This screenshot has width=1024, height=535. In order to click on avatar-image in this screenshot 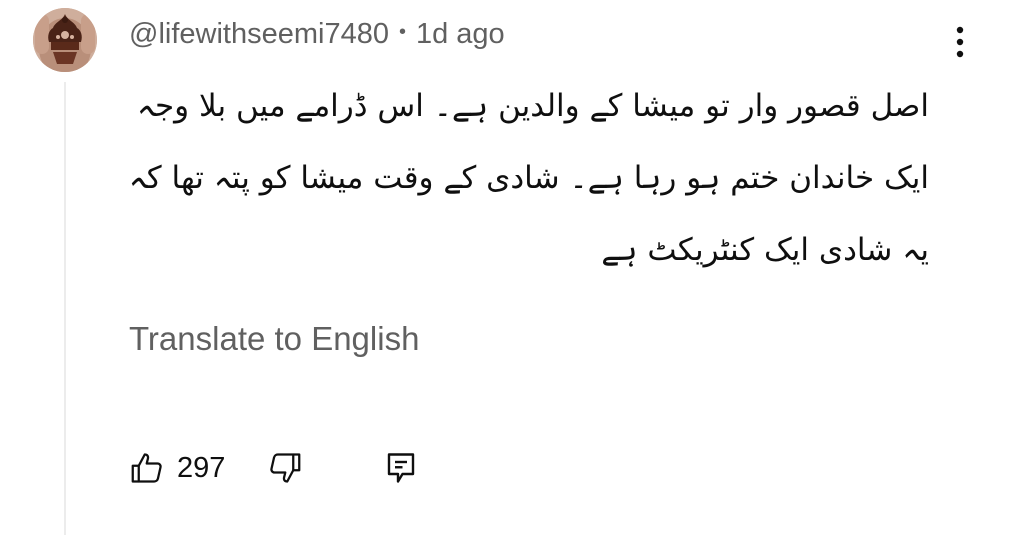, I will do `click(65, 40)`.